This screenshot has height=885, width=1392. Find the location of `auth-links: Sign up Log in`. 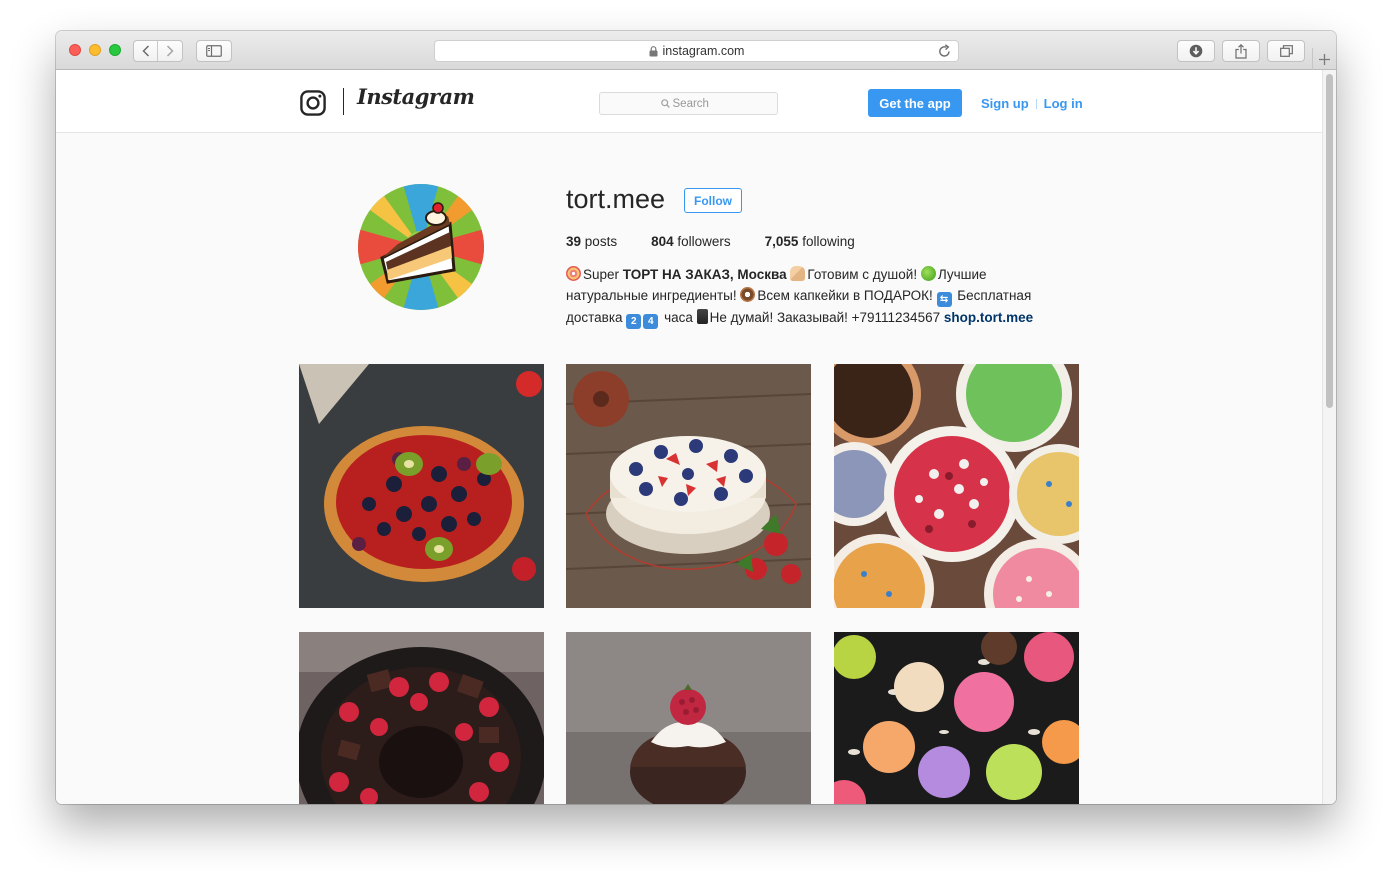

auth-links: Sign up Log in is located at coordinates (1032, 103).